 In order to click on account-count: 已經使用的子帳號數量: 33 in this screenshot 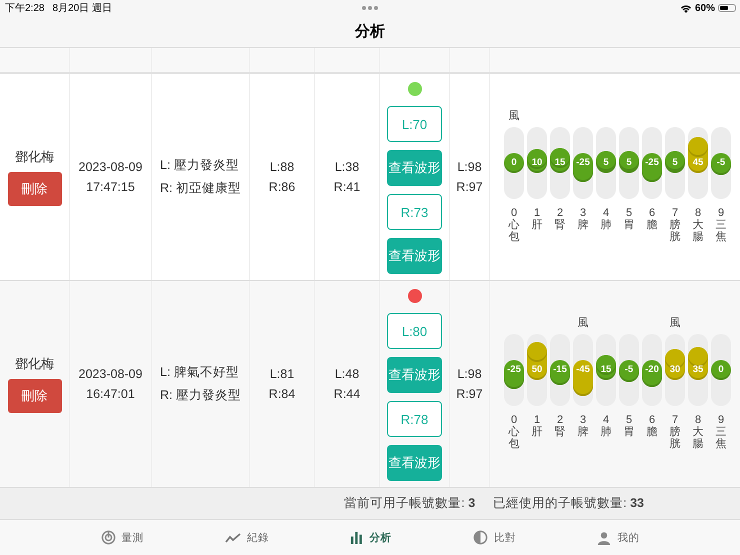, I will do `click(568, 503)`.